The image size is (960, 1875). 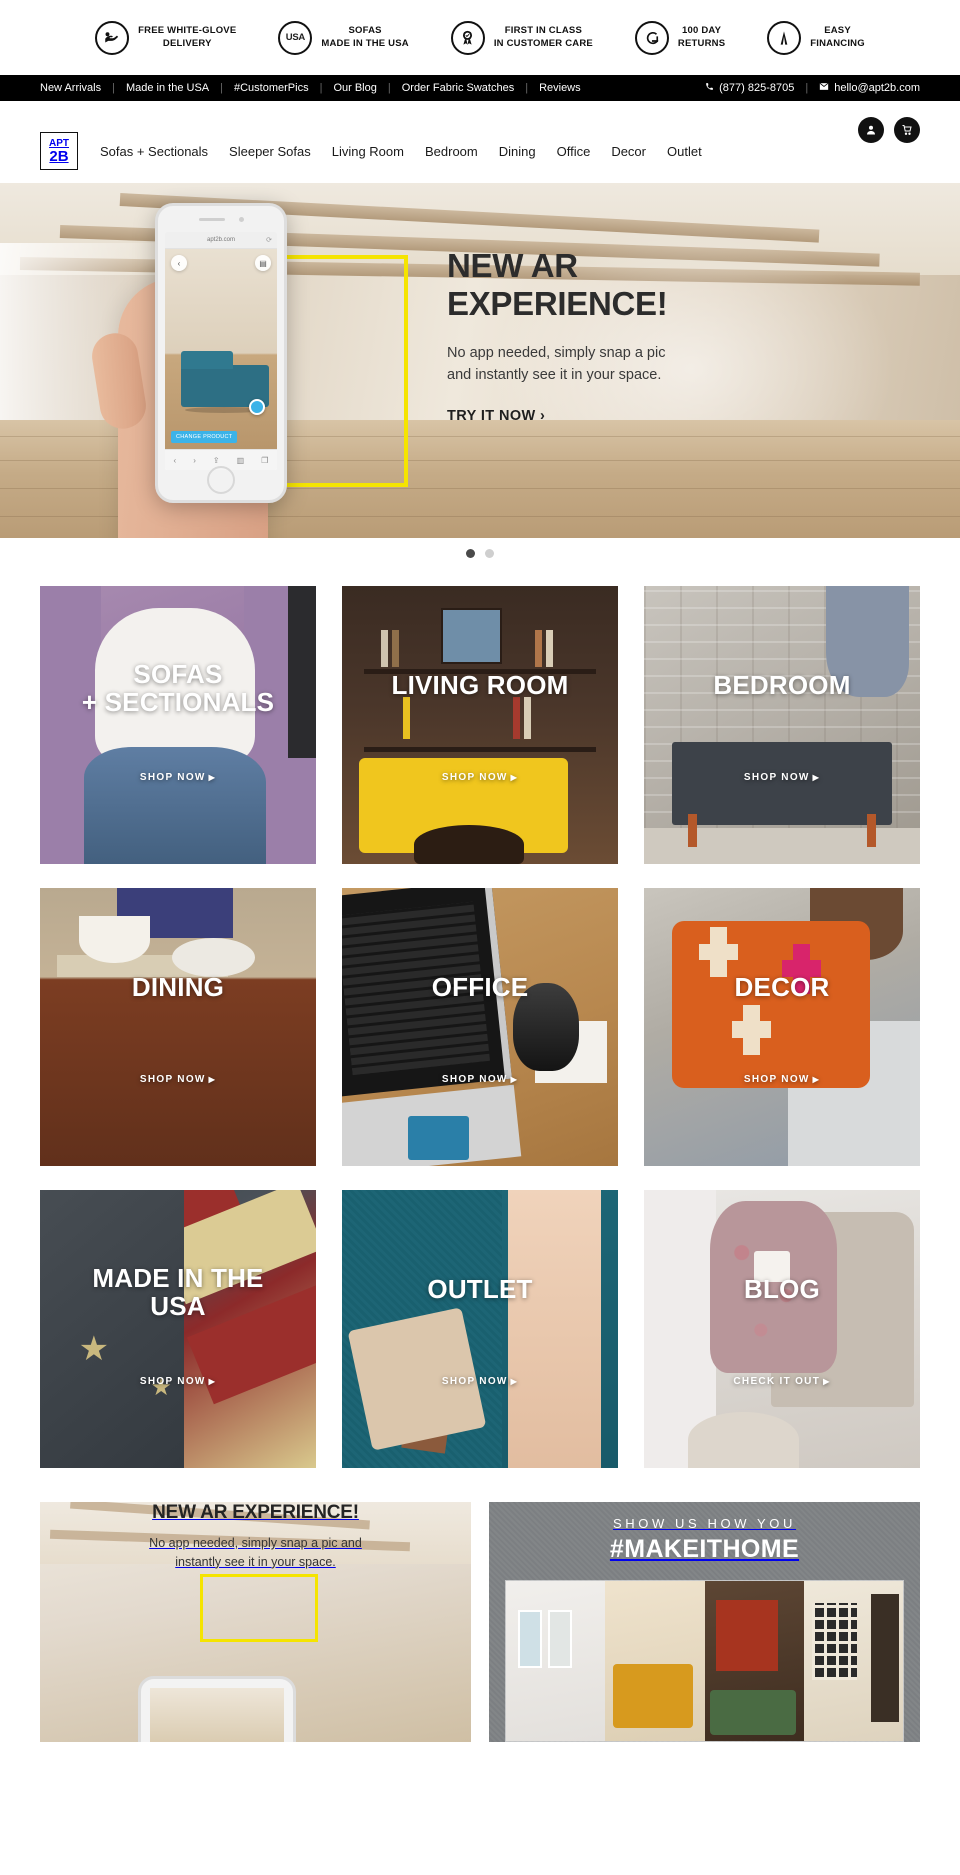 I want to click on trust-line-2: RETURNS, so click(x=701, y=43).